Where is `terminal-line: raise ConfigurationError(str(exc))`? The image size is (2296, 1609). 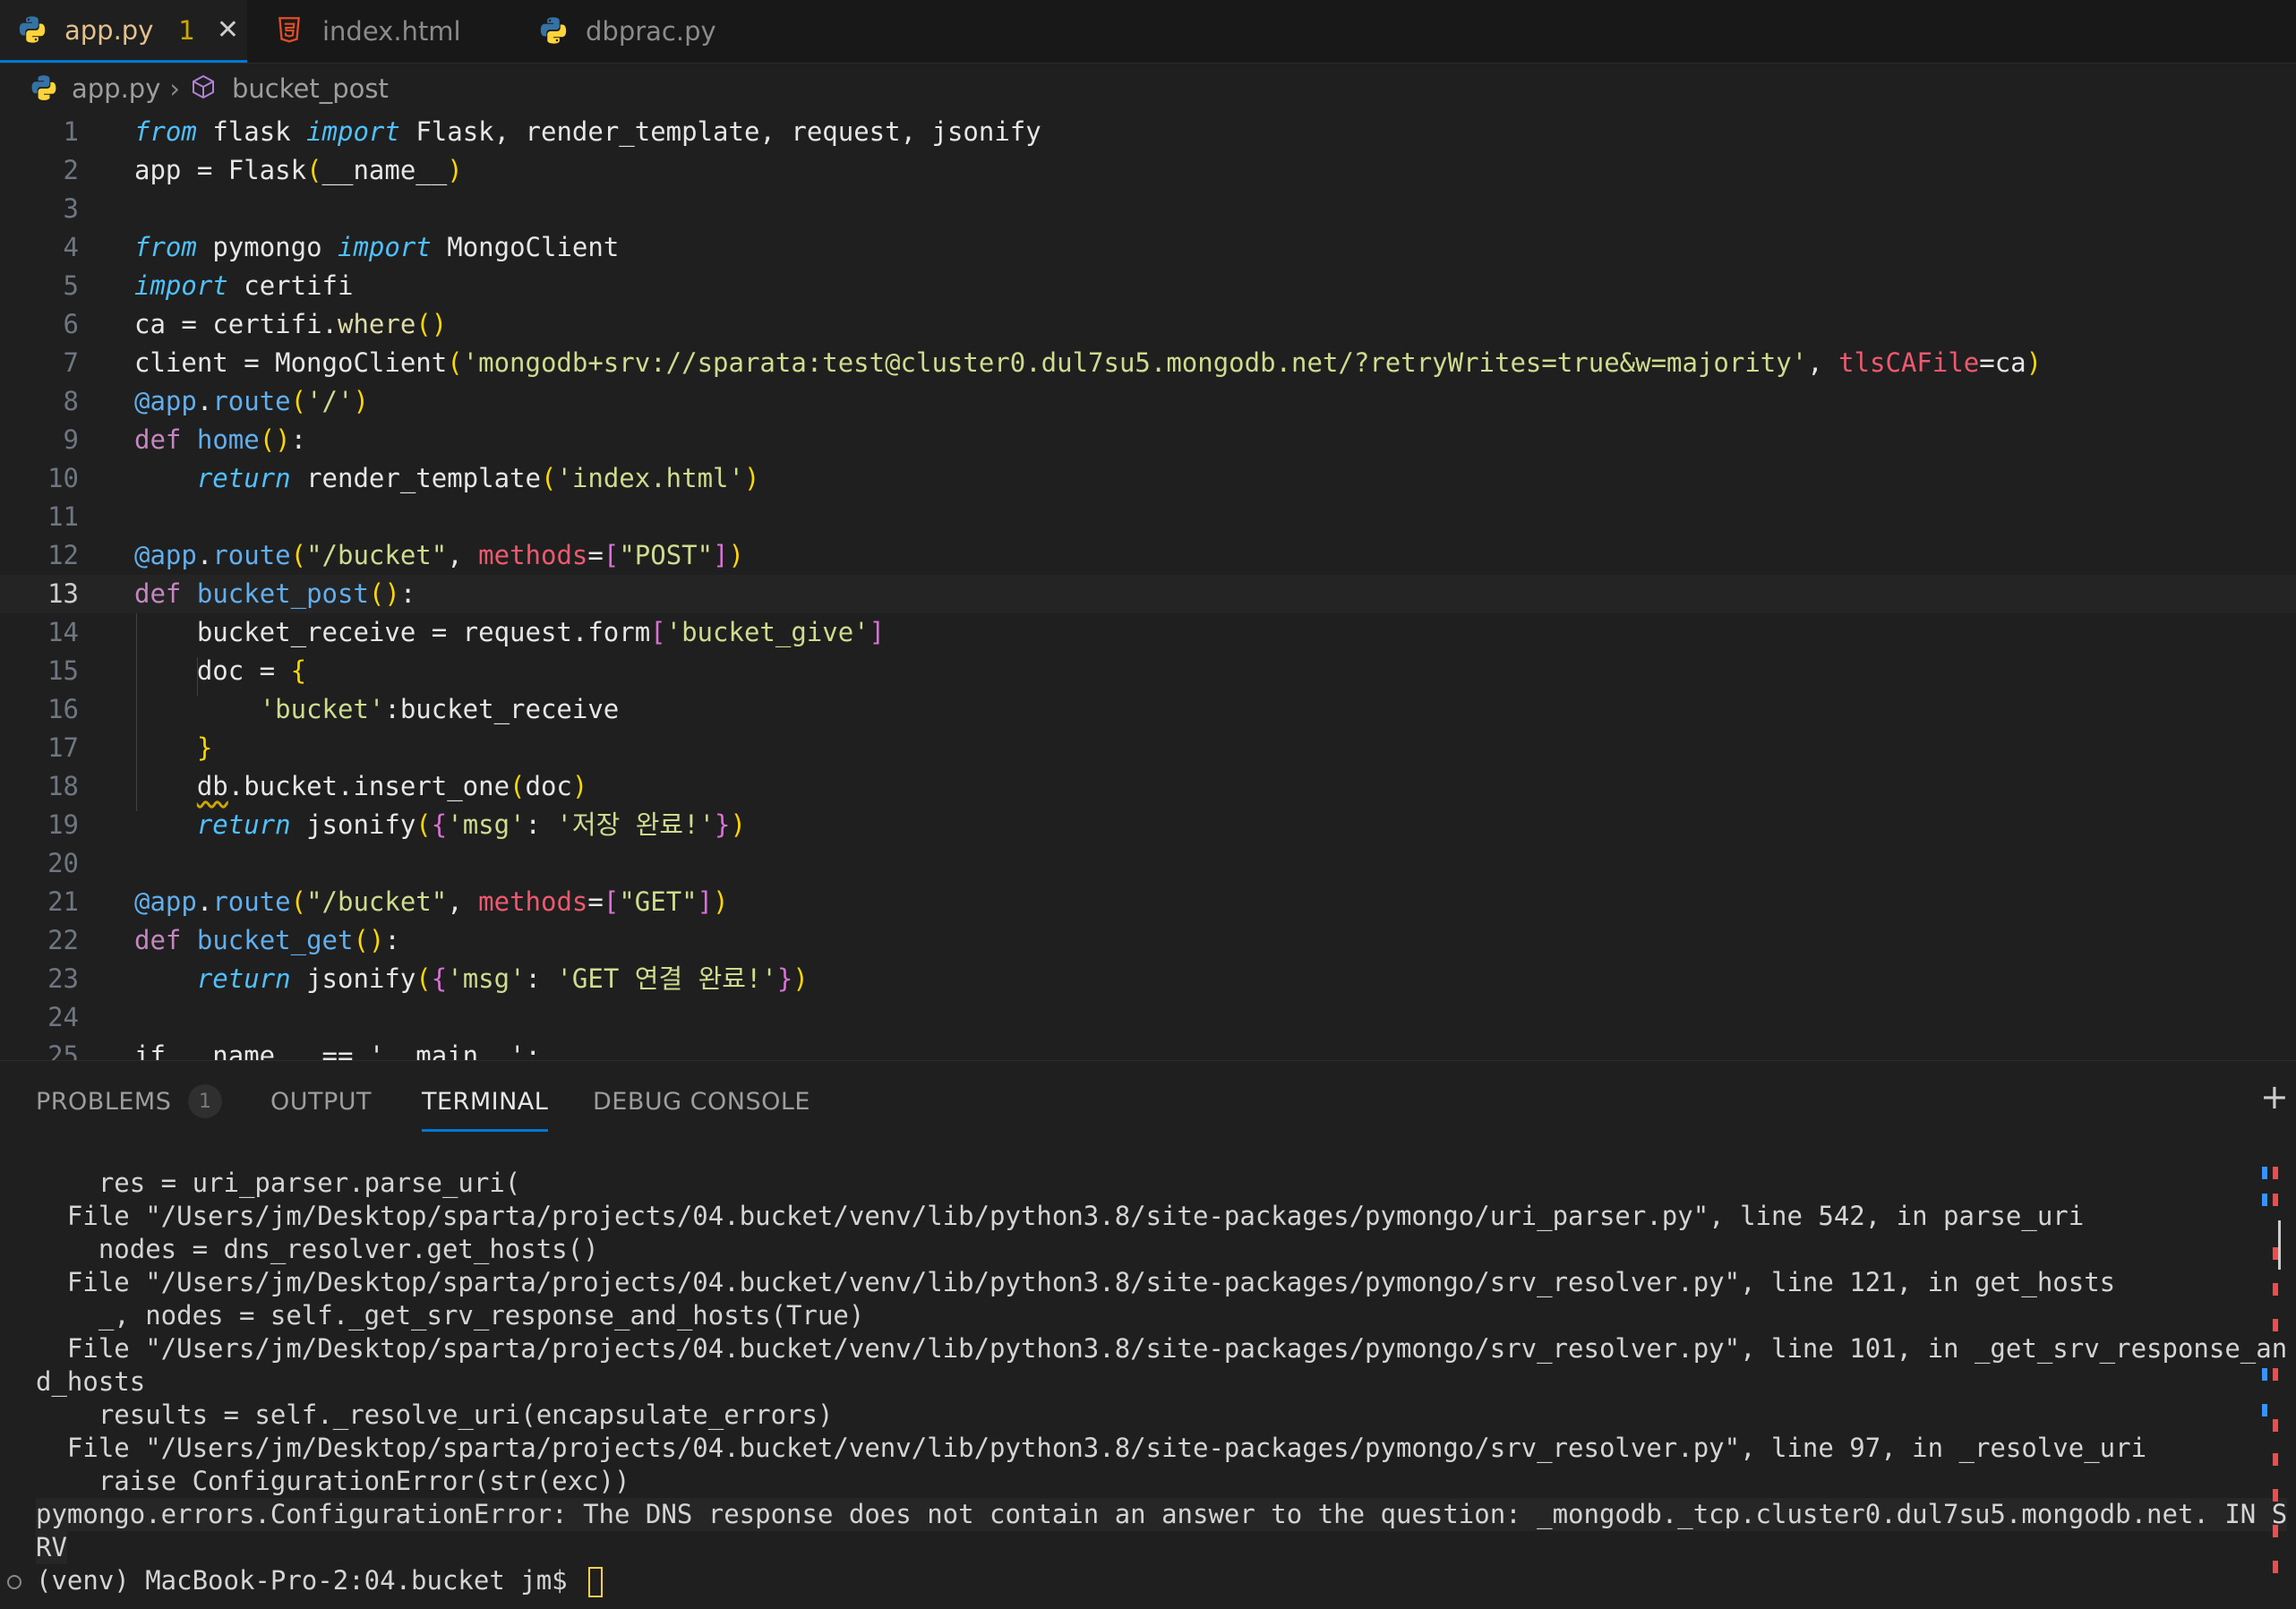
terminal-line: raise ConfigurationError(str(exc)) is located at coordinates (333, 1481).